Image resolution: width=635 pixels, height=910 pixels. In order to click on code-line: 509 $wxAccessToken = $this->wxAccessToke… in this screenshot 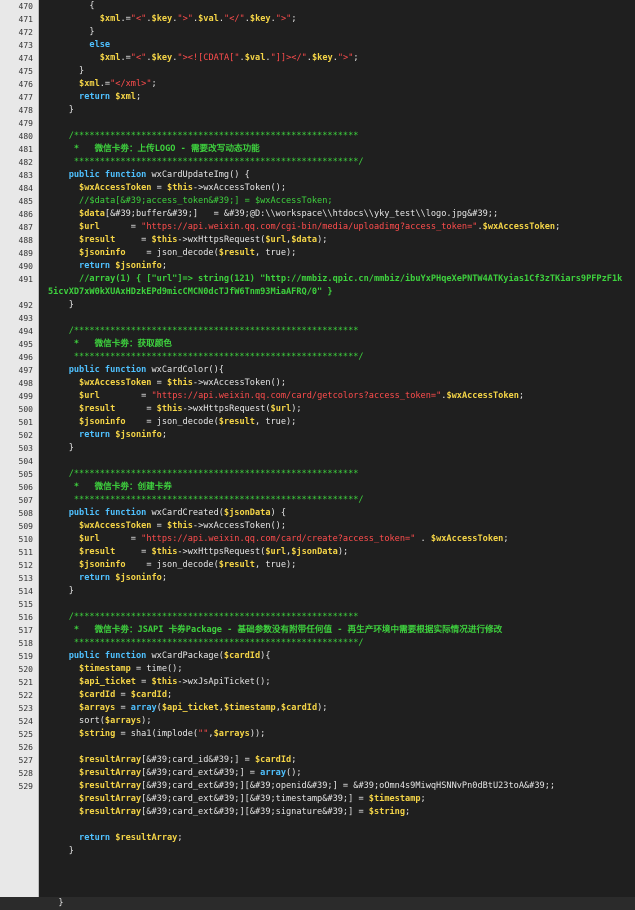, I will do `click(317, 526)`.